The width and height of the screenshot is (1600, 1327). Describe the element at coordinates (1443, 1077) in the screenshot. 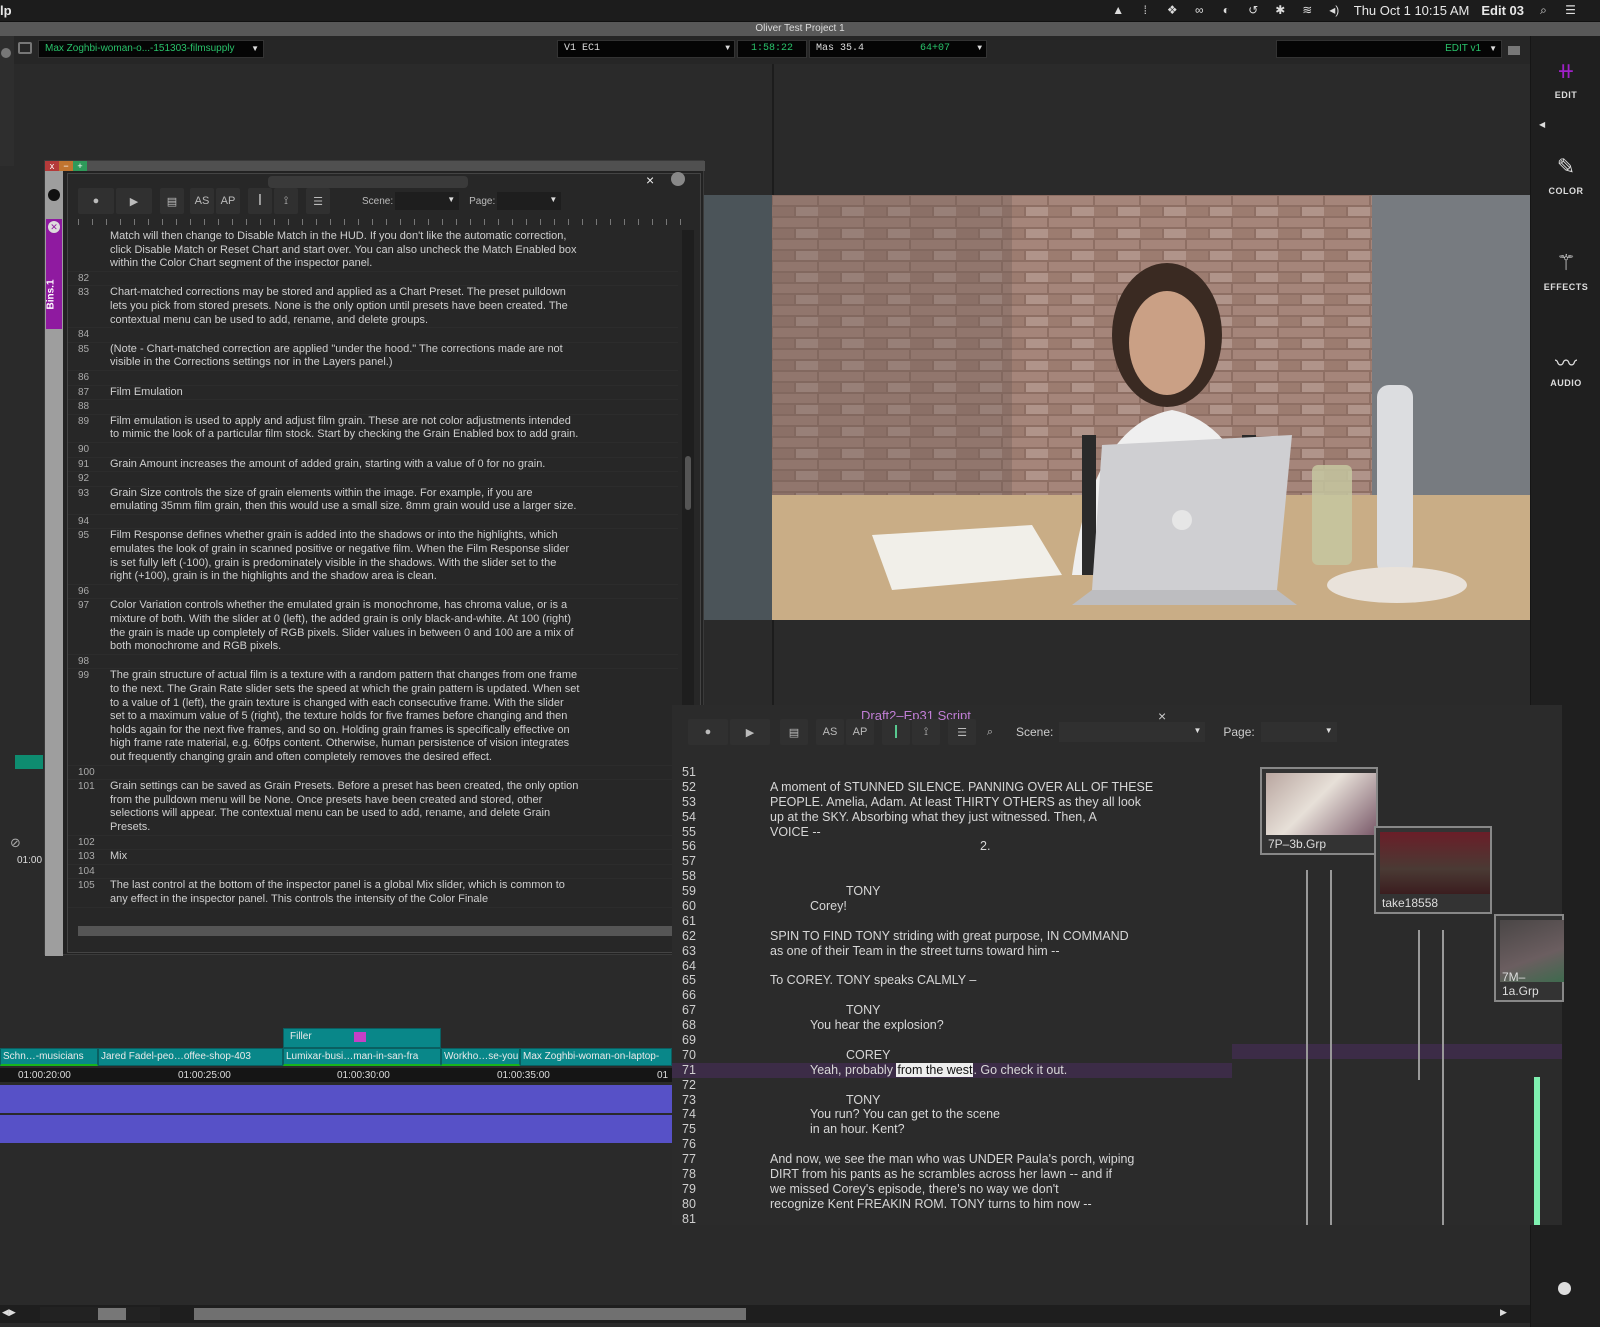

I see `take-coverage-line` at that location.